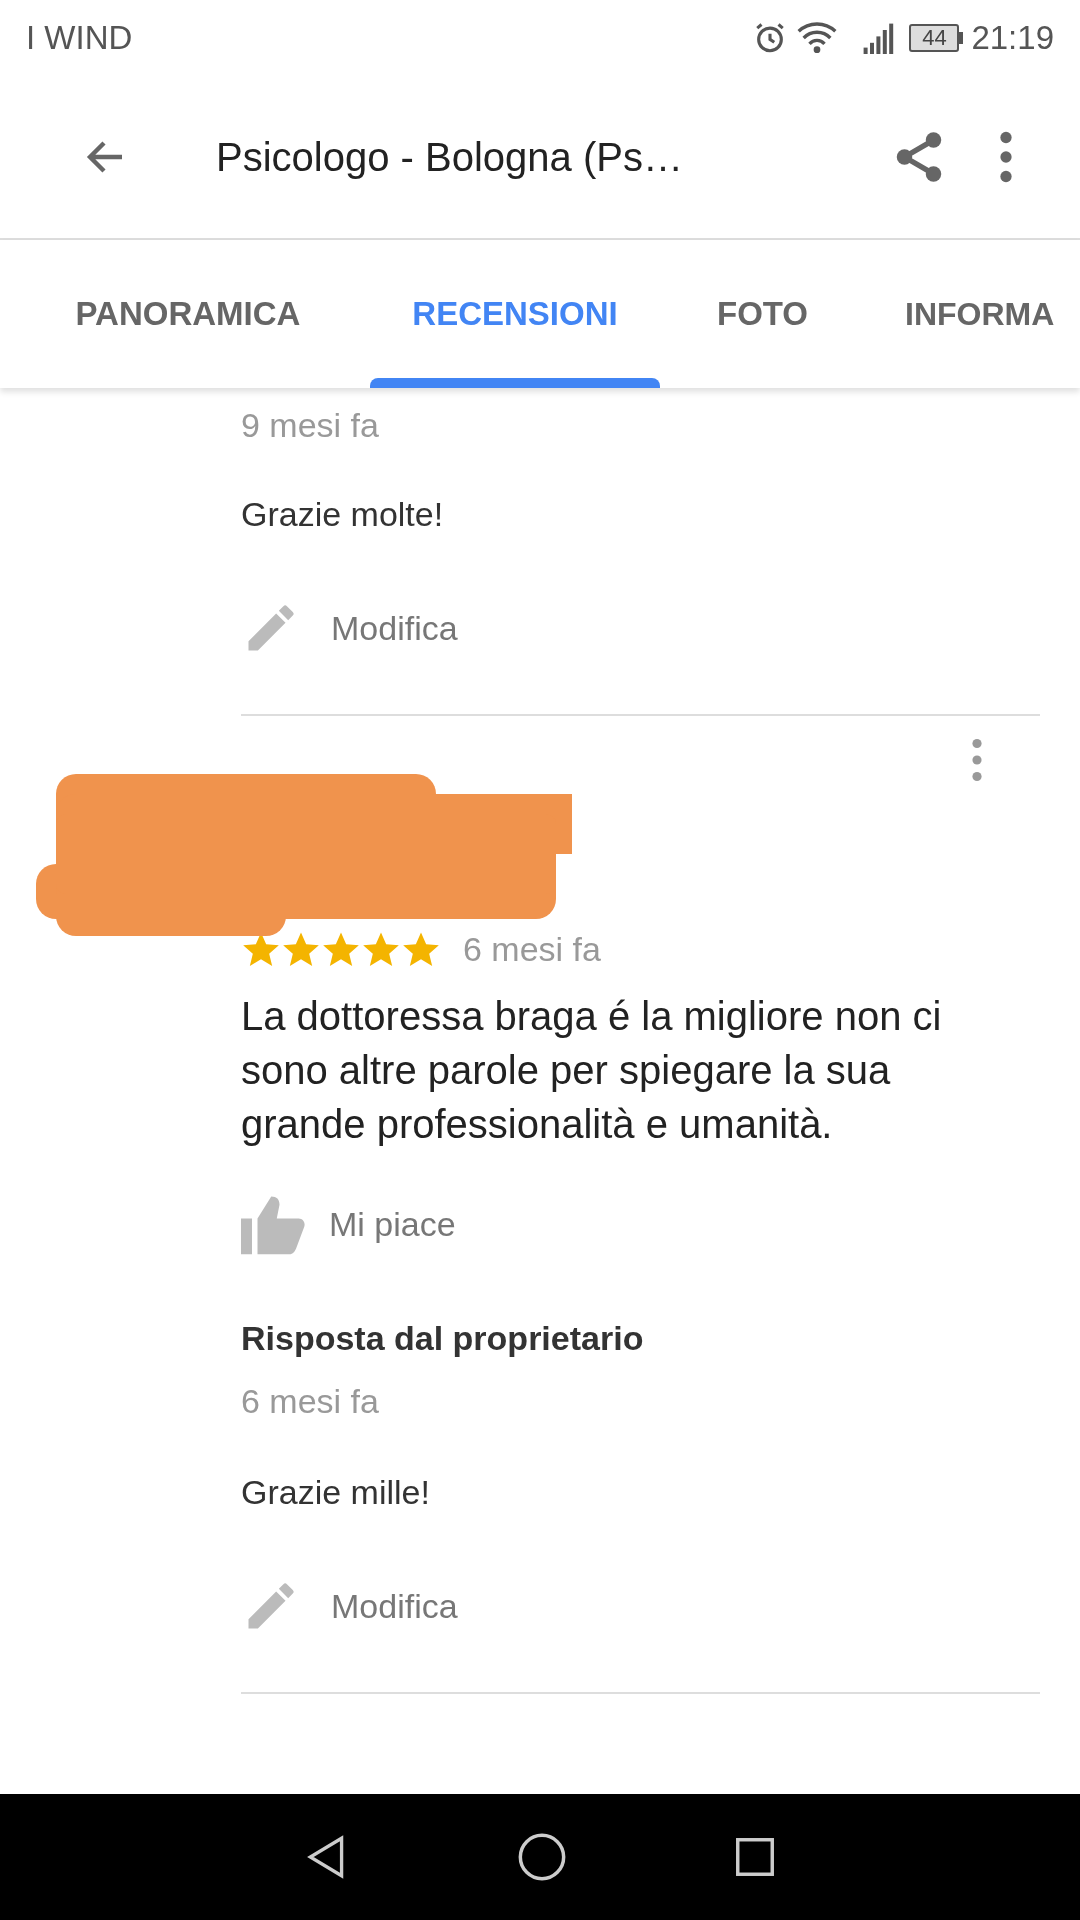 This screenshot has height=1920, width=1080. I want to click on carrier-name: I WIND, so click(79, 37).